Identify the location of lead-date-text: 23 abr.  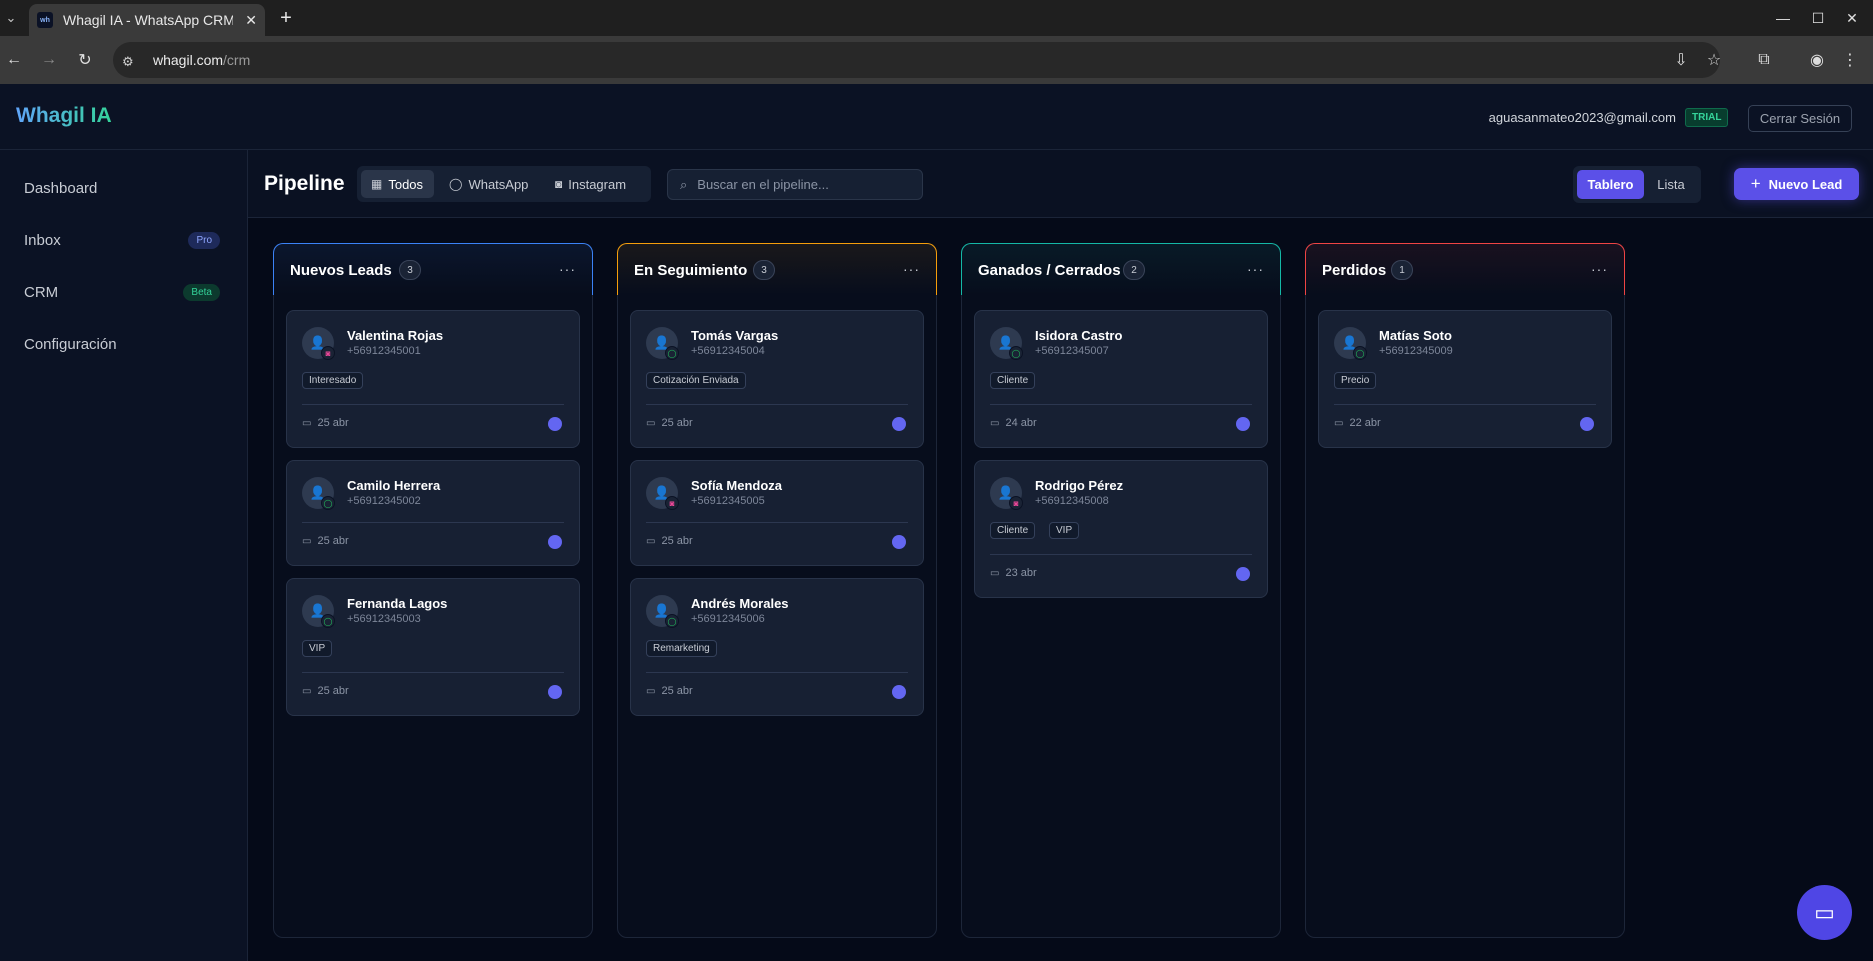
(1021, 573).